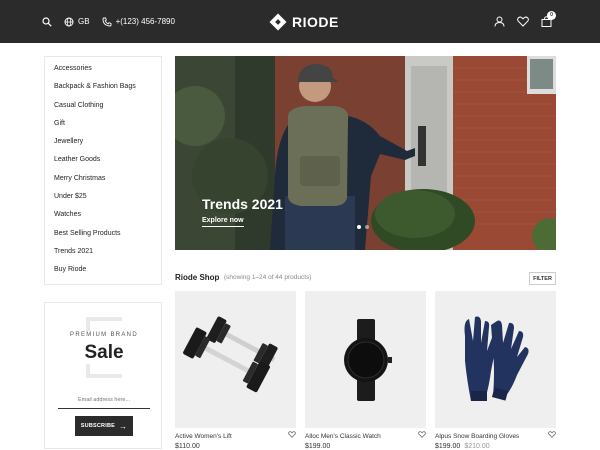  I want to click on product-price: $110.00, so click(187, 446).